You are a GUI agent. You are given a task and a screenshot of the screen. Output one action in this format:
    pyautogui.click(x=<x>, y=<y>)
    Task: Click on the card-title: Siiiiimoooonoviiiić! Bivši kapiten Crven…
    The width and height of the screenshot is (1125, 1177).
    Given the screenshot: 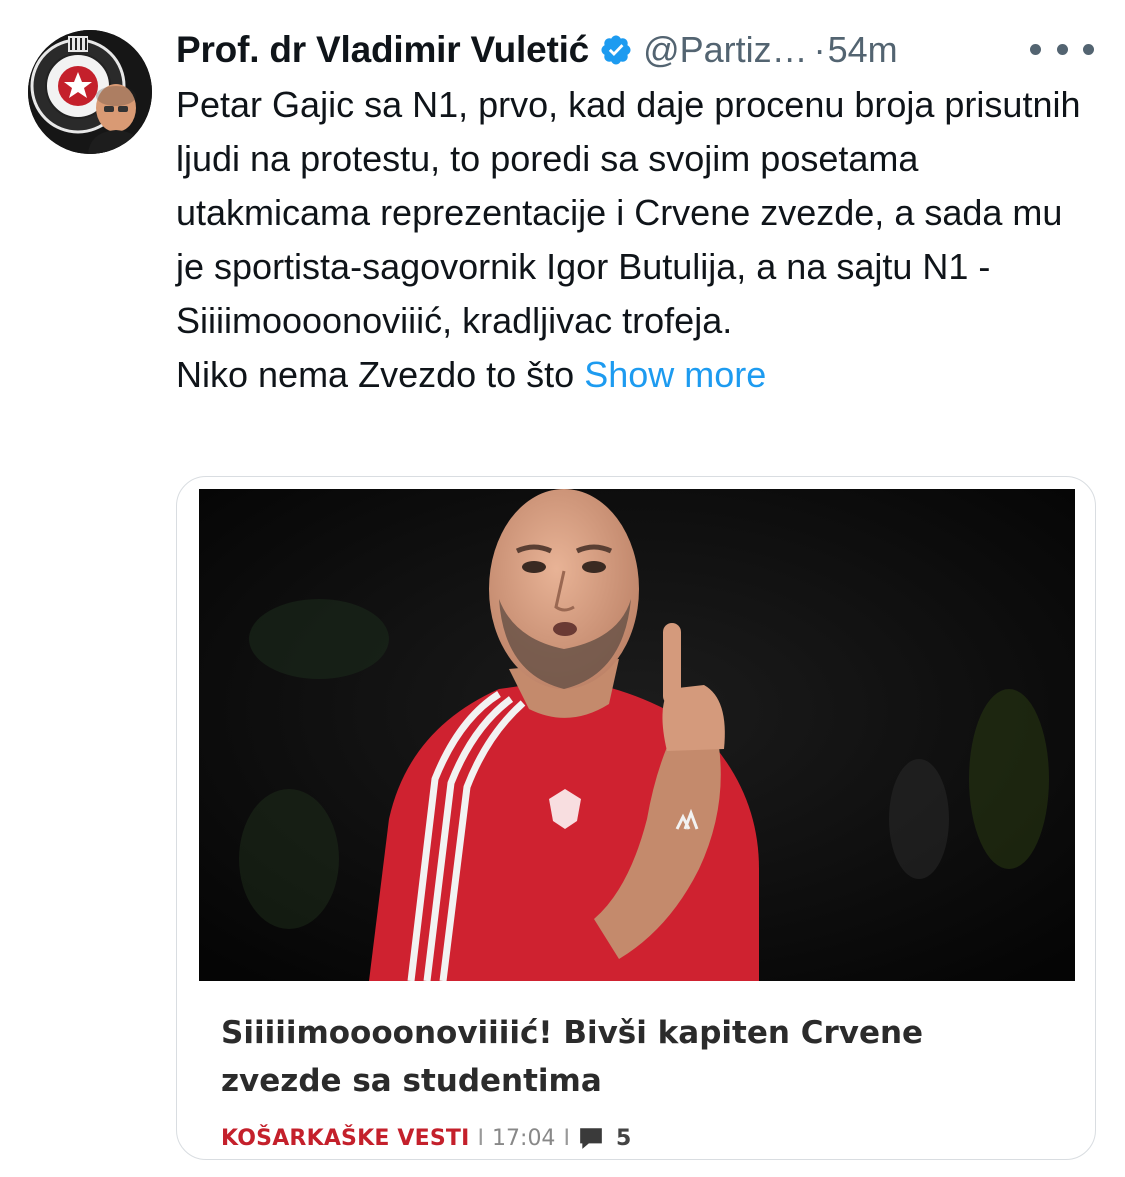 What is the action you would take?
    pyautogui.click(x=631, y=1057)
    